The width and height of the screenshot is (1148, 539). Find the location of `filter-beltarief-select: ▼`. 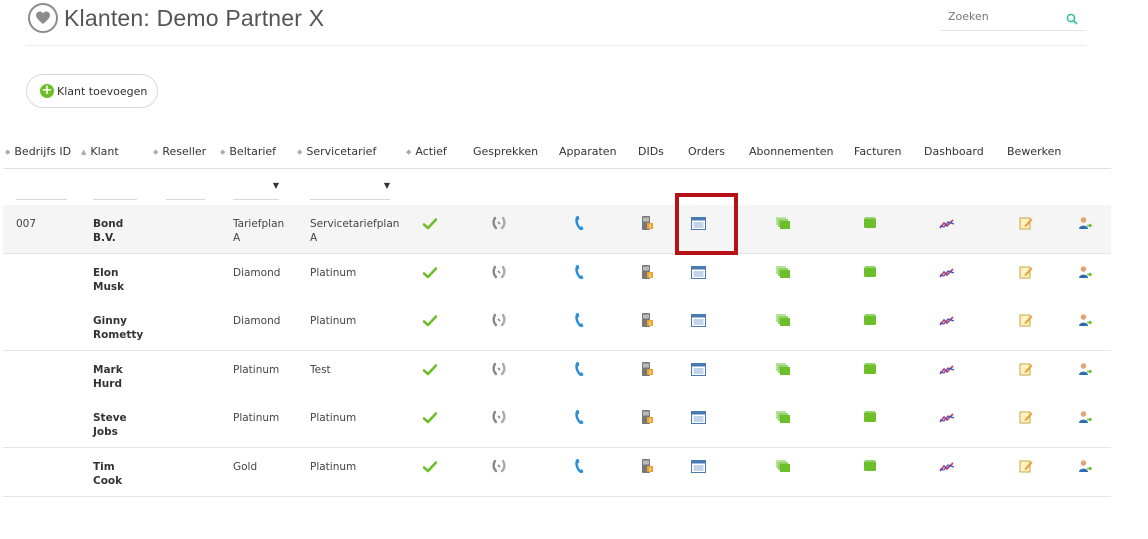

filter-beltarief-select: ▼ is located at coordinates (256, 190).